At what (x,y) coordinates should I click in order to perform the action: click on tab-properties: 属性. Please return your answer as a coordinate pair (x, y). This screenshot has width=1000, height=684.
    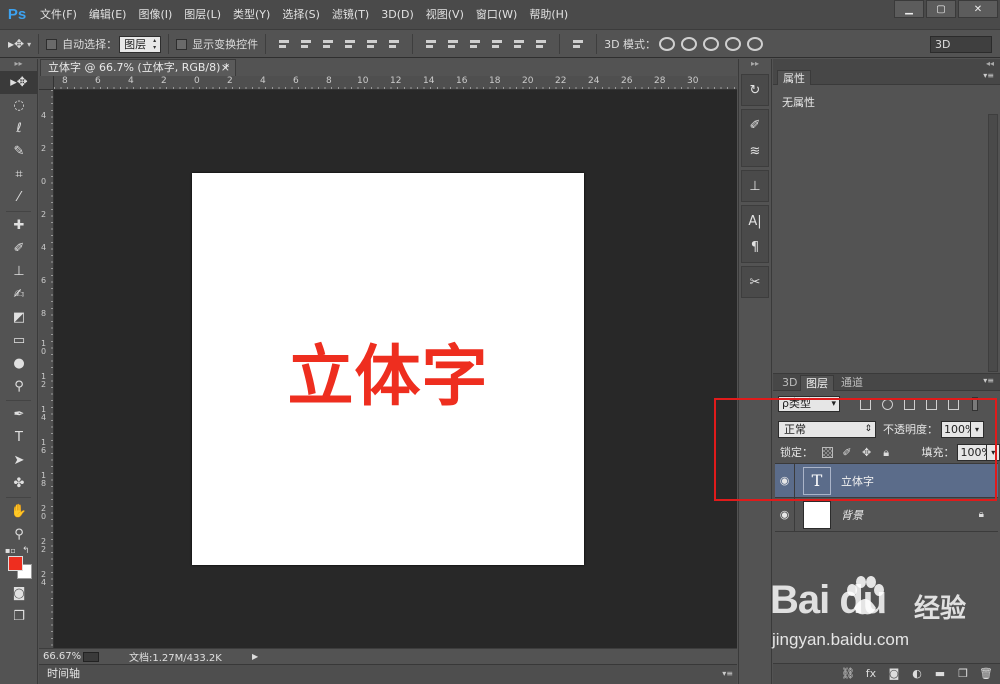
    Looking at the image, I should click on (794, 77).